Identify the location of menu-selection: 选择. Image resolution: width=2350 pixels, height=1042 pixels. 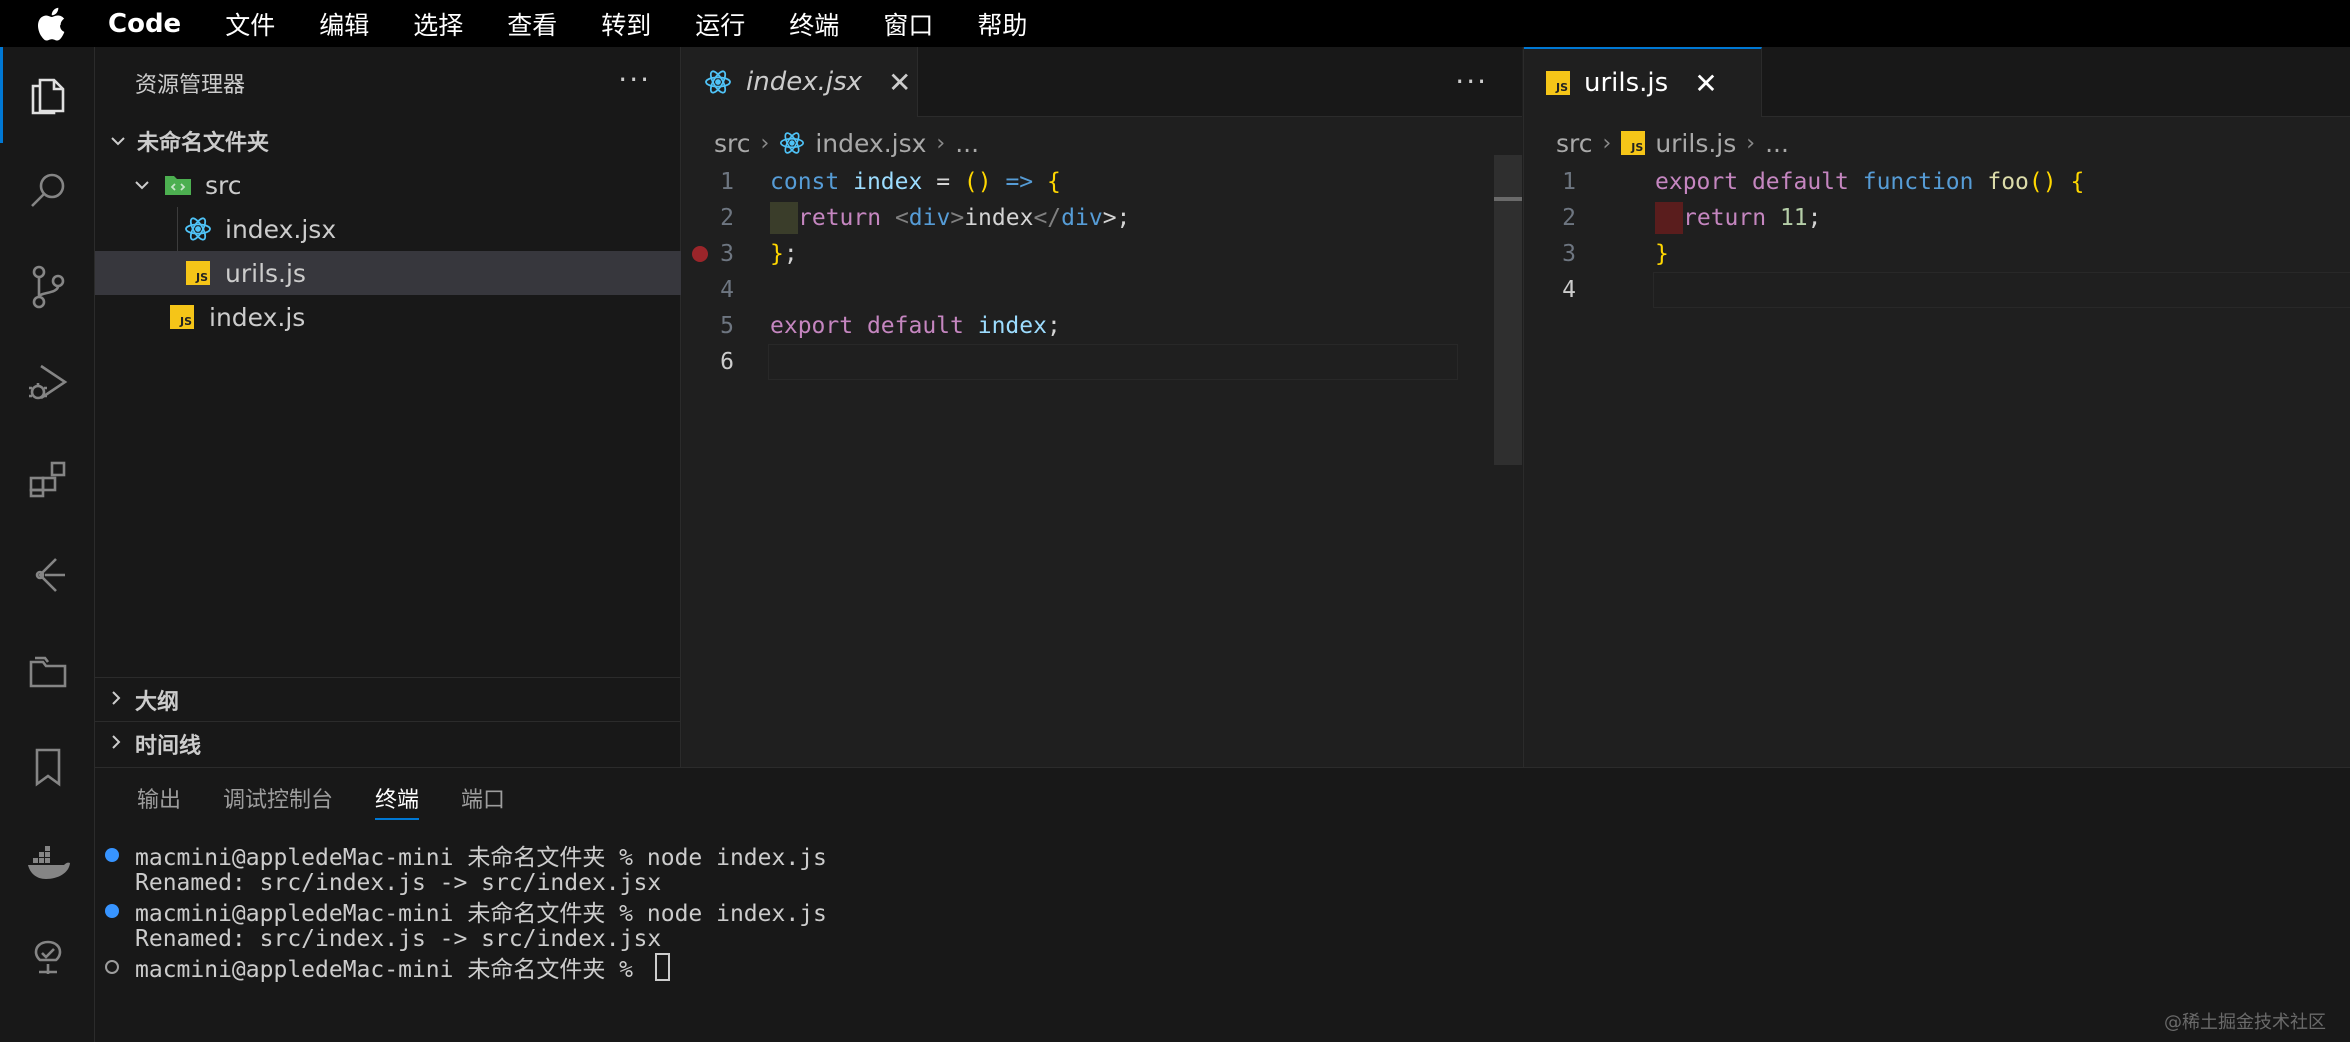
(438, 24).